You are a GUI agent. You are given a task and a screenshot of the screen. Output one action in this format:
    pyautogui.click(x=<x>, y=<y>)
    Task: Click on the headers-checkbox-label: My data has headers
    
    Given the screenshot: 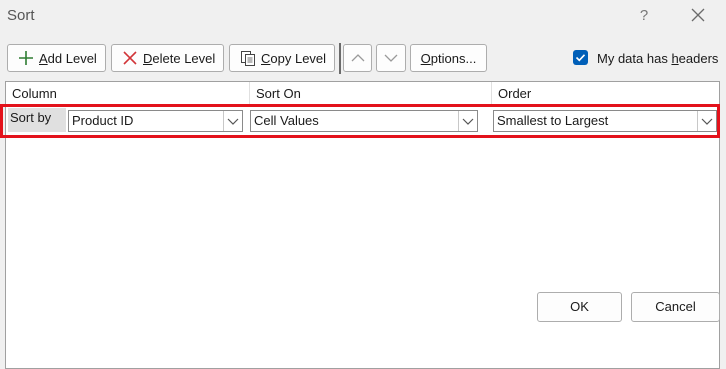 What is the action you would take?
    pyautogui.click(x=657, y=58)
    